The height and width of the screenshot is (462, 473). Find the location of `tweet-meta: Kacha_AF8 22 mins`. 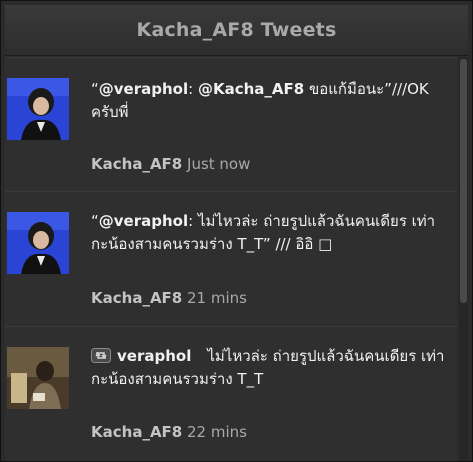

tweet-meta: Kacha_AF8 22 mins is located at coordinates (169, 432).